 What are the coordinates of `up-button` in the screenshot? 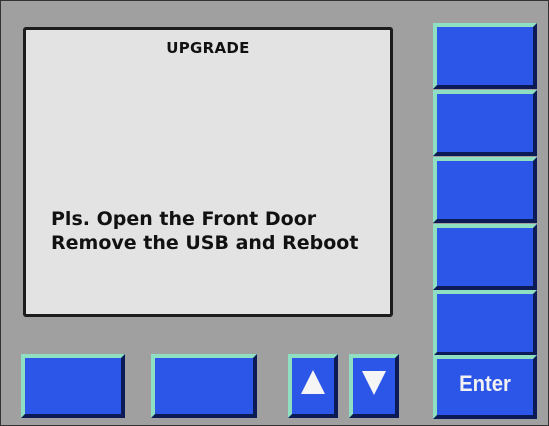 It's located at (313, 386).